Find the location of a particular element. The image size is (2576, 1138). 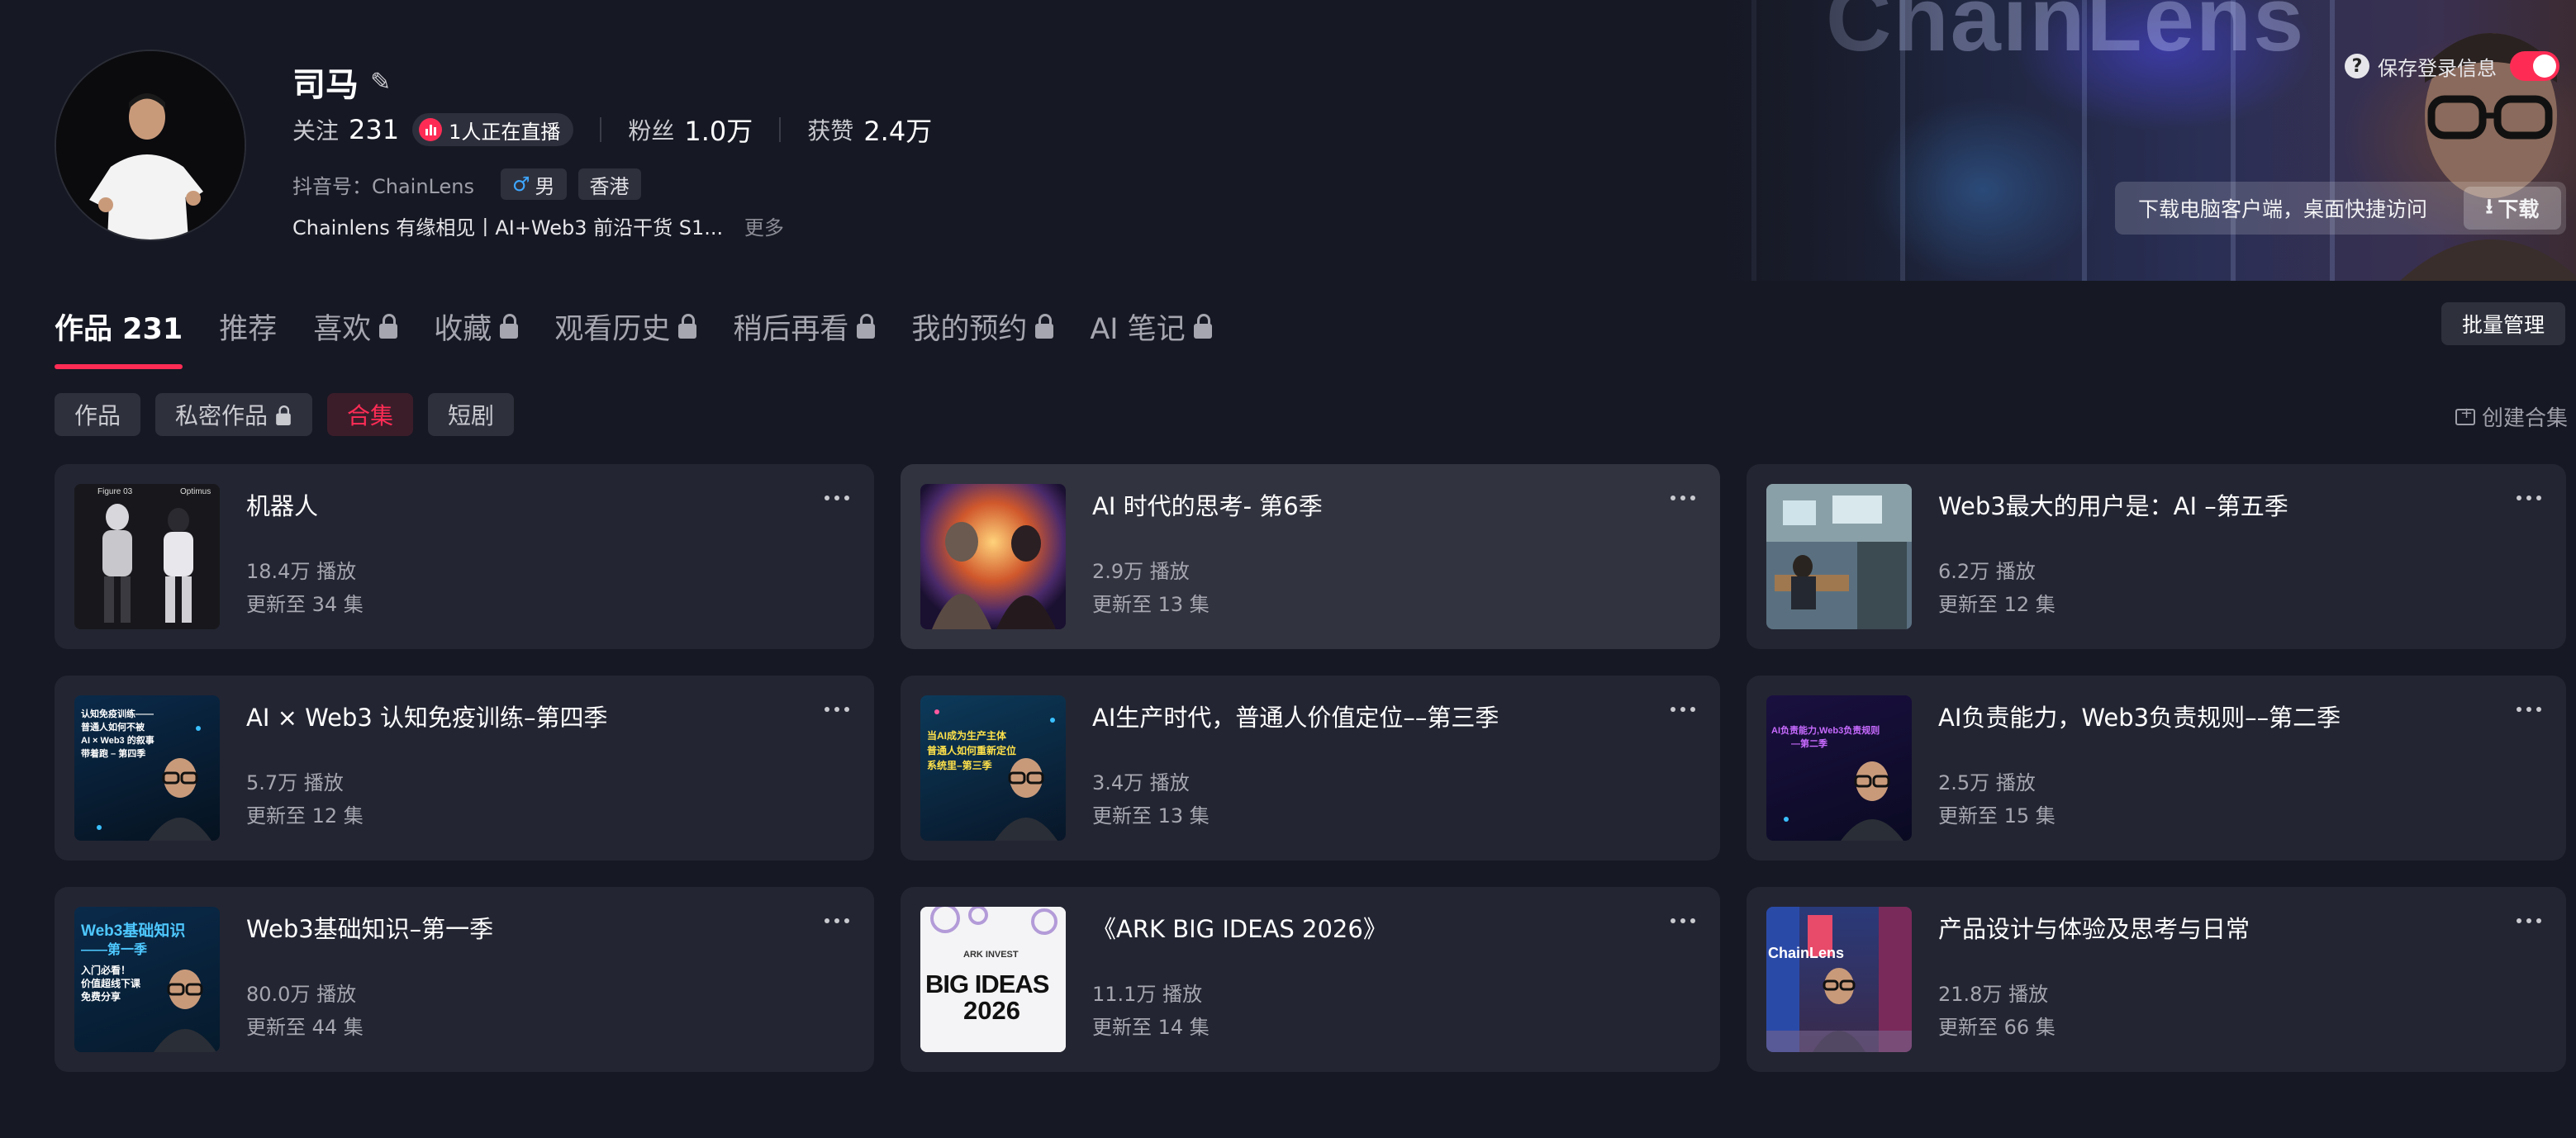

collection-title: 《ARK BIG IDEAS 2026》 is located at coordinates (1239, 929).